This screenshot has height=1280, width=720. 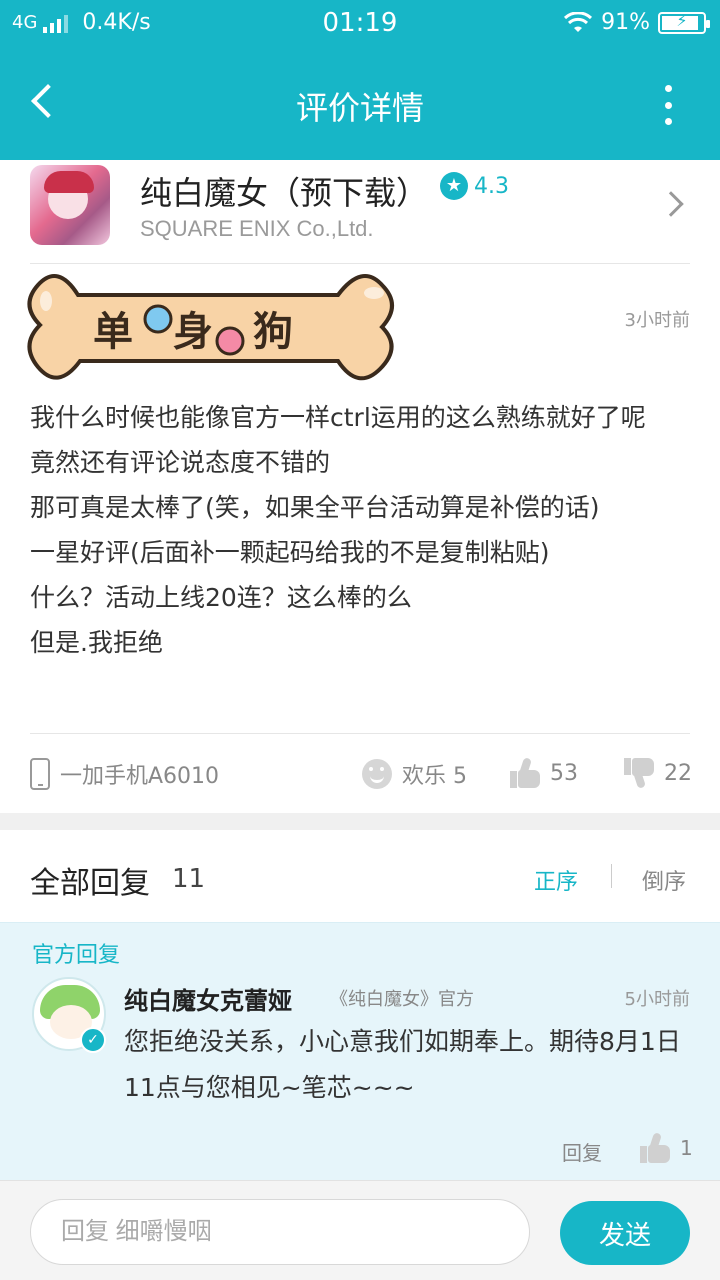 What do you see at coordinates (338, 417) in the screenshot?
I see `review-line: 我什么时候也能像官方一样ctrl运用的这么熟练就好了呢` at bounding box center [338, 417].